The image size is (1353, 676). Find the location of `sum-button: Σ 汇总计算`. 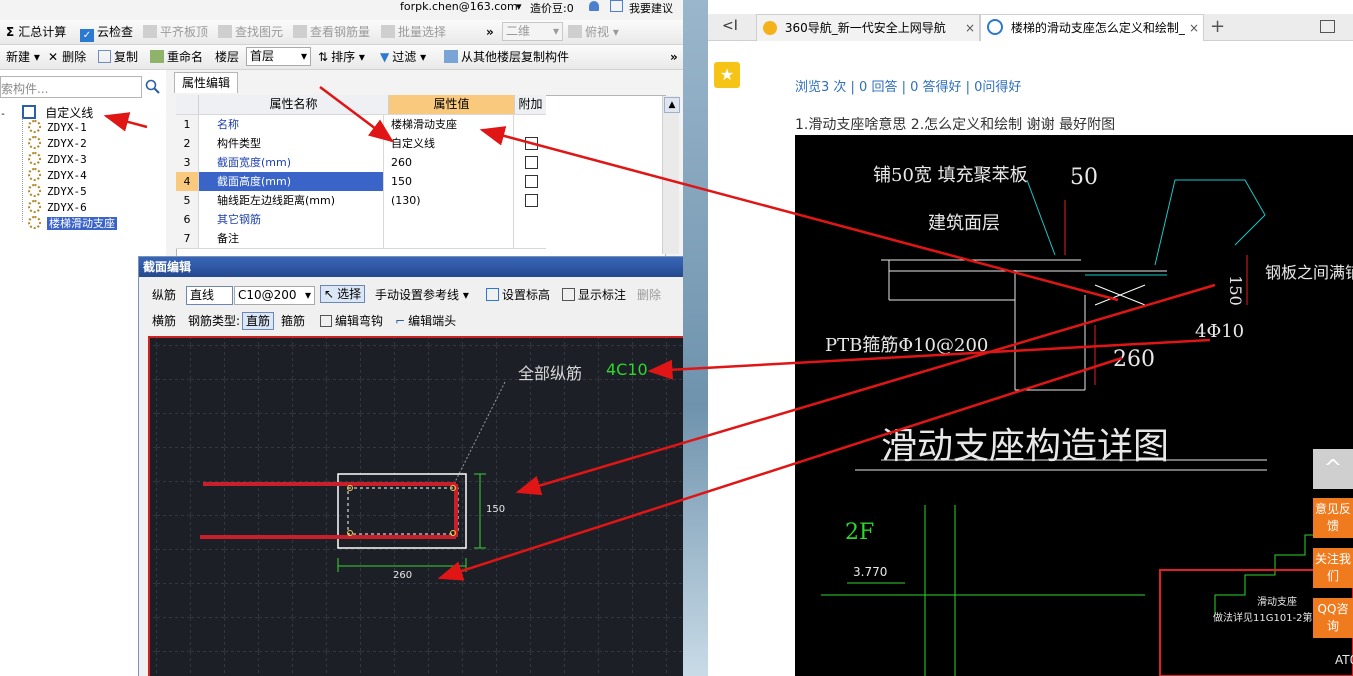

sum-button: Σ 汇总计算 is located at coordinates (36, 32).